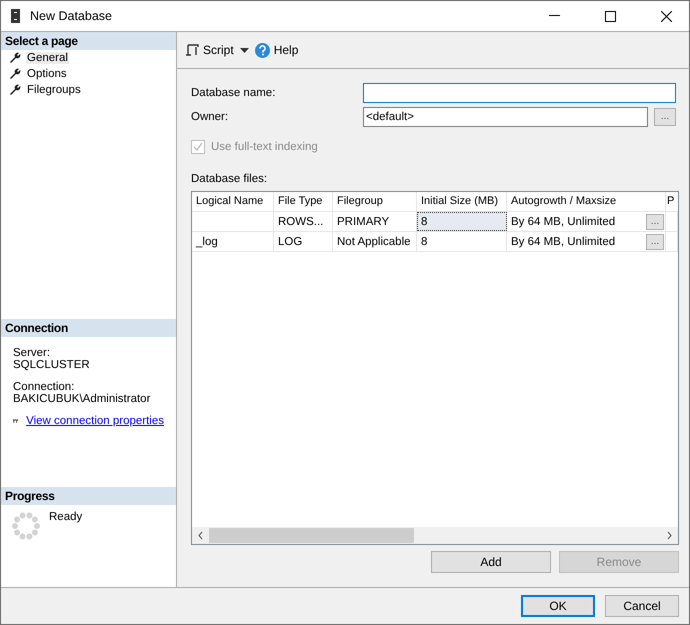  What do you see at coordinates (554, 16) in the screenshot?
I see `minimize-icon` at bounding box center [554, 16].